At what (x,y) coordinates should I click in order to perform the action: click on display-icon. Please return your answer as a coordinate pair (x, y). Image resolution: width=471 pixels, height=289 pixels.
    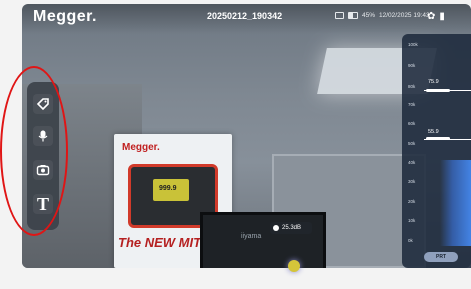
    Looking at the image, I should click on (339, 15).